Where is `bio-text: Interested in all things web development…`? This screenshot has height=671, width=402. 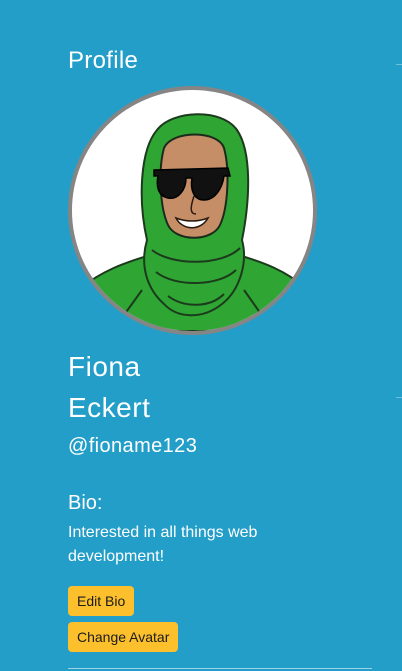 bio-text: Interested in all things web development… is located at coordinates (163, 544).